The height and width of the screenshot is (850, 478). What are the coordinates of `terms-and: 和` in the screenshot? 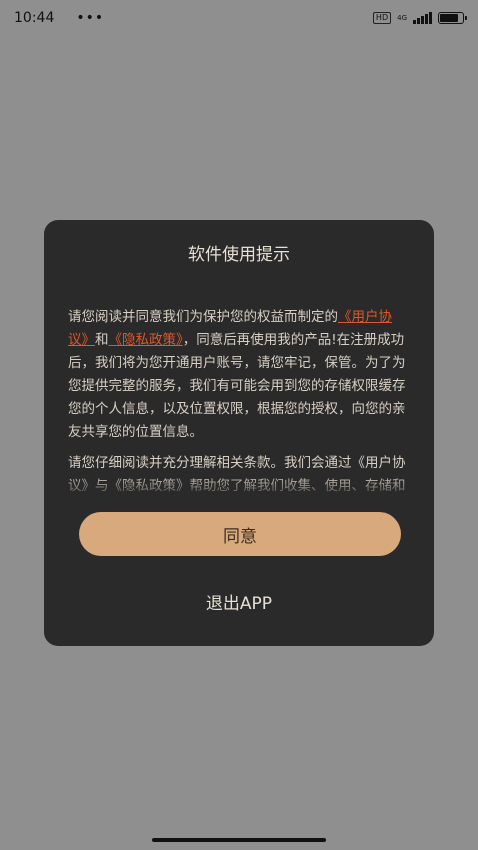 It's located at (102, 340).